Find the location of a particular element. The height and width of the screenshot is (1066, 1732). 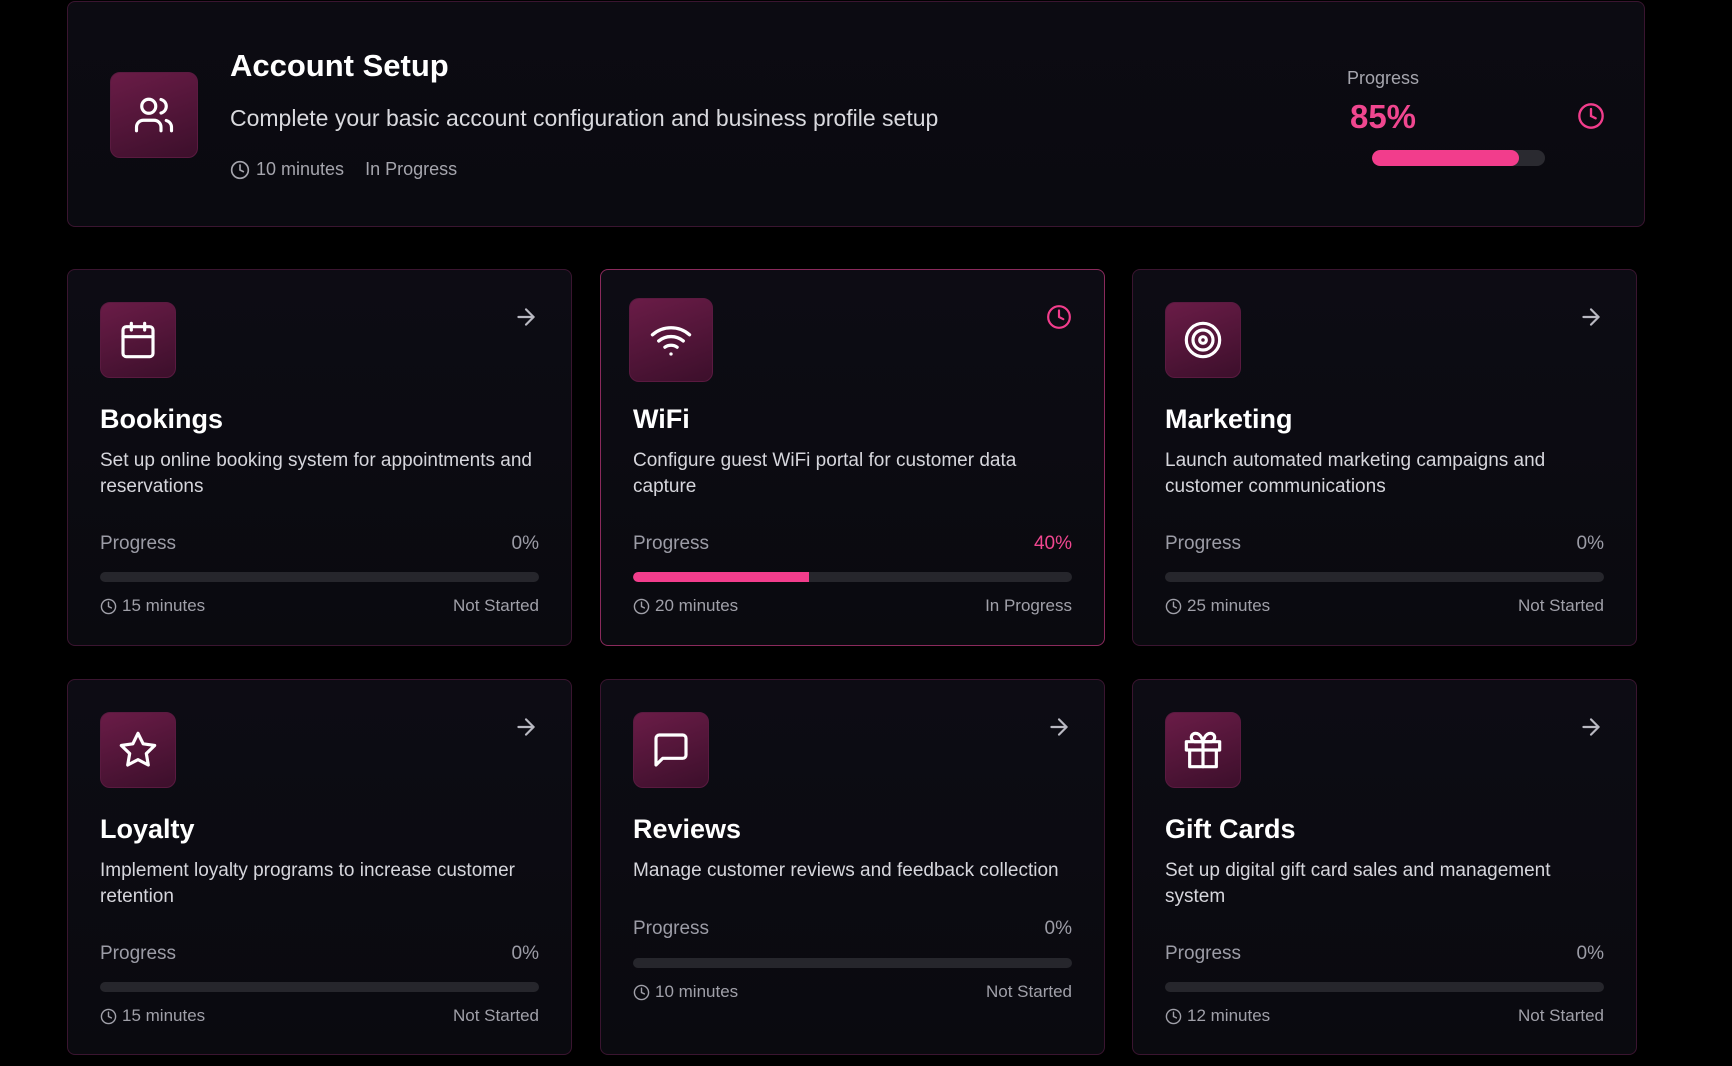

card-title: Loyalty is located at coordinates (147, 829).